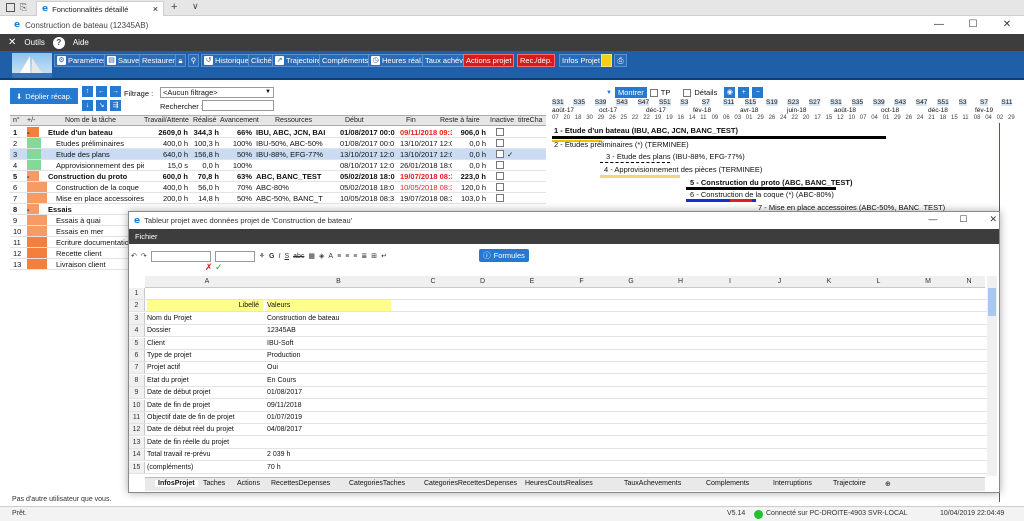  I want to click on col-header-avancement: Avancement, so click(239, 120).